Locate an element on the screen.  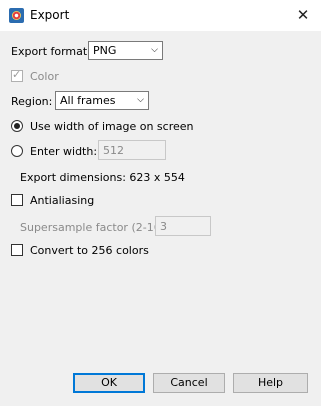
width-input-value: 512 is located at coordinates (113, 150).